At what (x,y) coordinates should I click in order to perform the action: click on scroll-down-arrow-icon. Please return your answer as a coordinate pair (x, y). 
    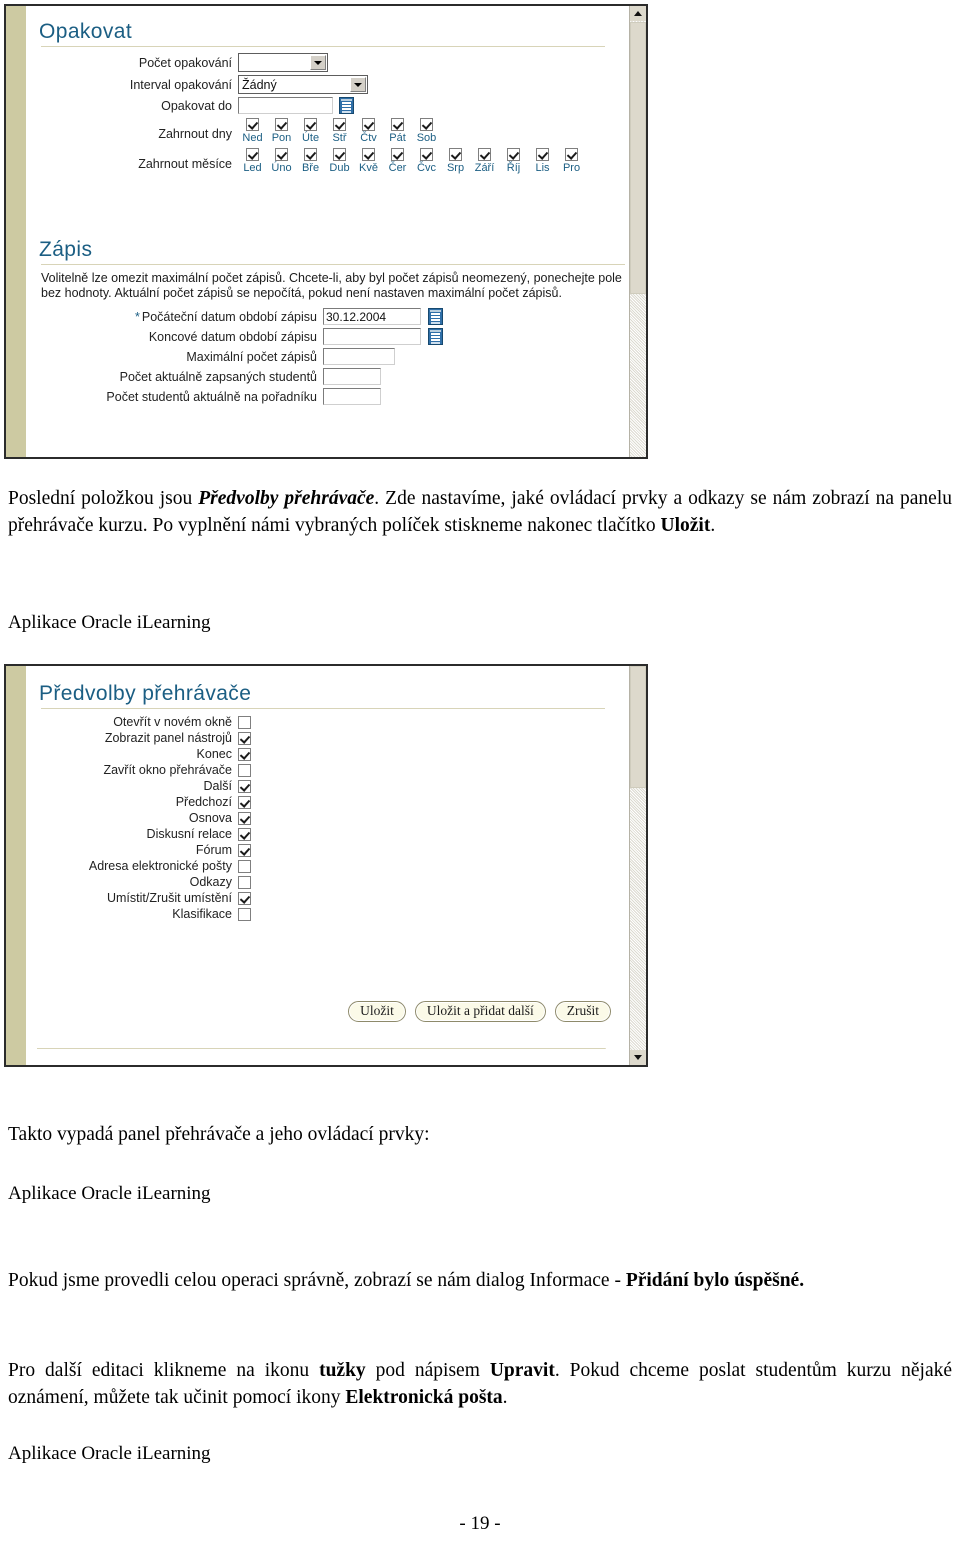
    Looking at the image, I should click on (638, 1057).